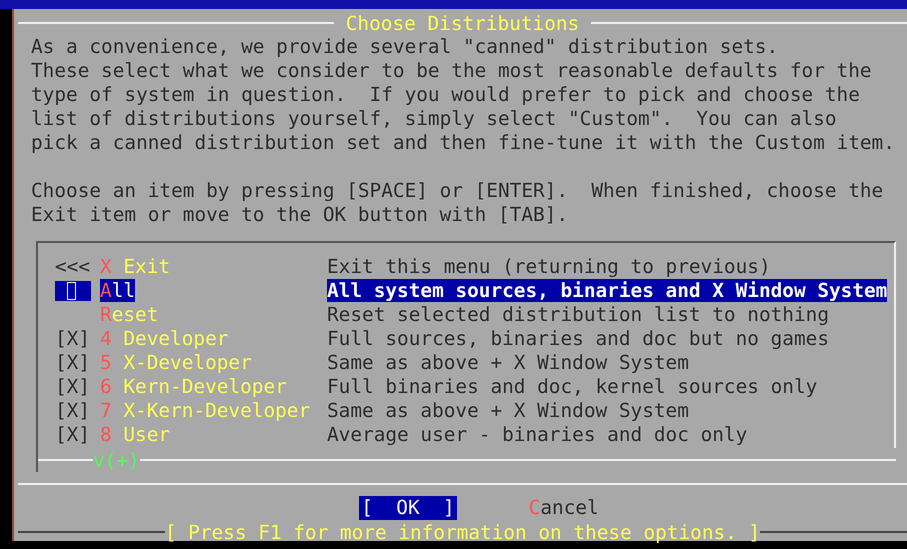 The width and height of the screenshot is (907, 549). Describe the element at coordinates (193, 386) in the screenshot. I see `menu-item: 6 Kern-Developer` at that location.